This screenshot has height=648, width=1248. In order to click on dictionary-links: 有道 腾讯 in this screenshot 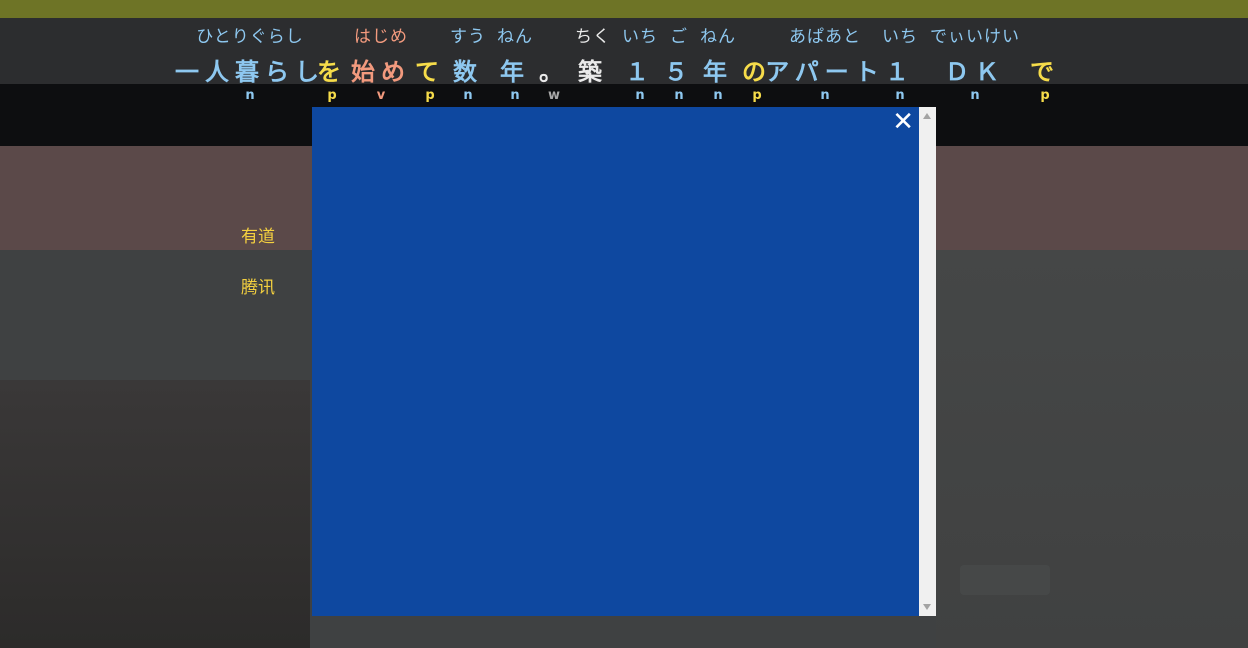, I will do `click(258, 273)`.